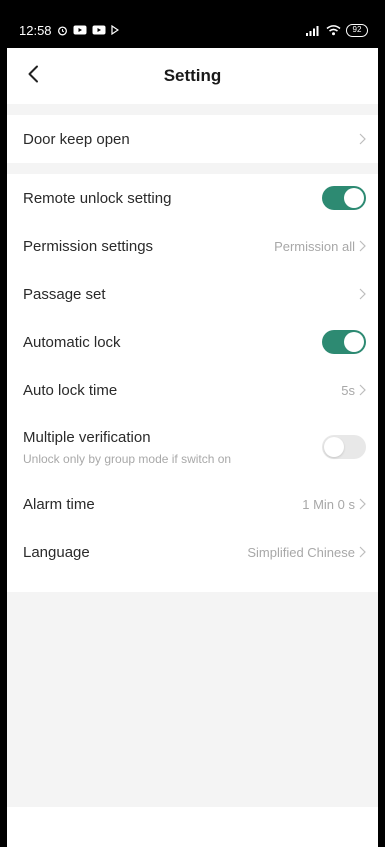  I want to click on remote-unlock-toggle, so click(344, 198).